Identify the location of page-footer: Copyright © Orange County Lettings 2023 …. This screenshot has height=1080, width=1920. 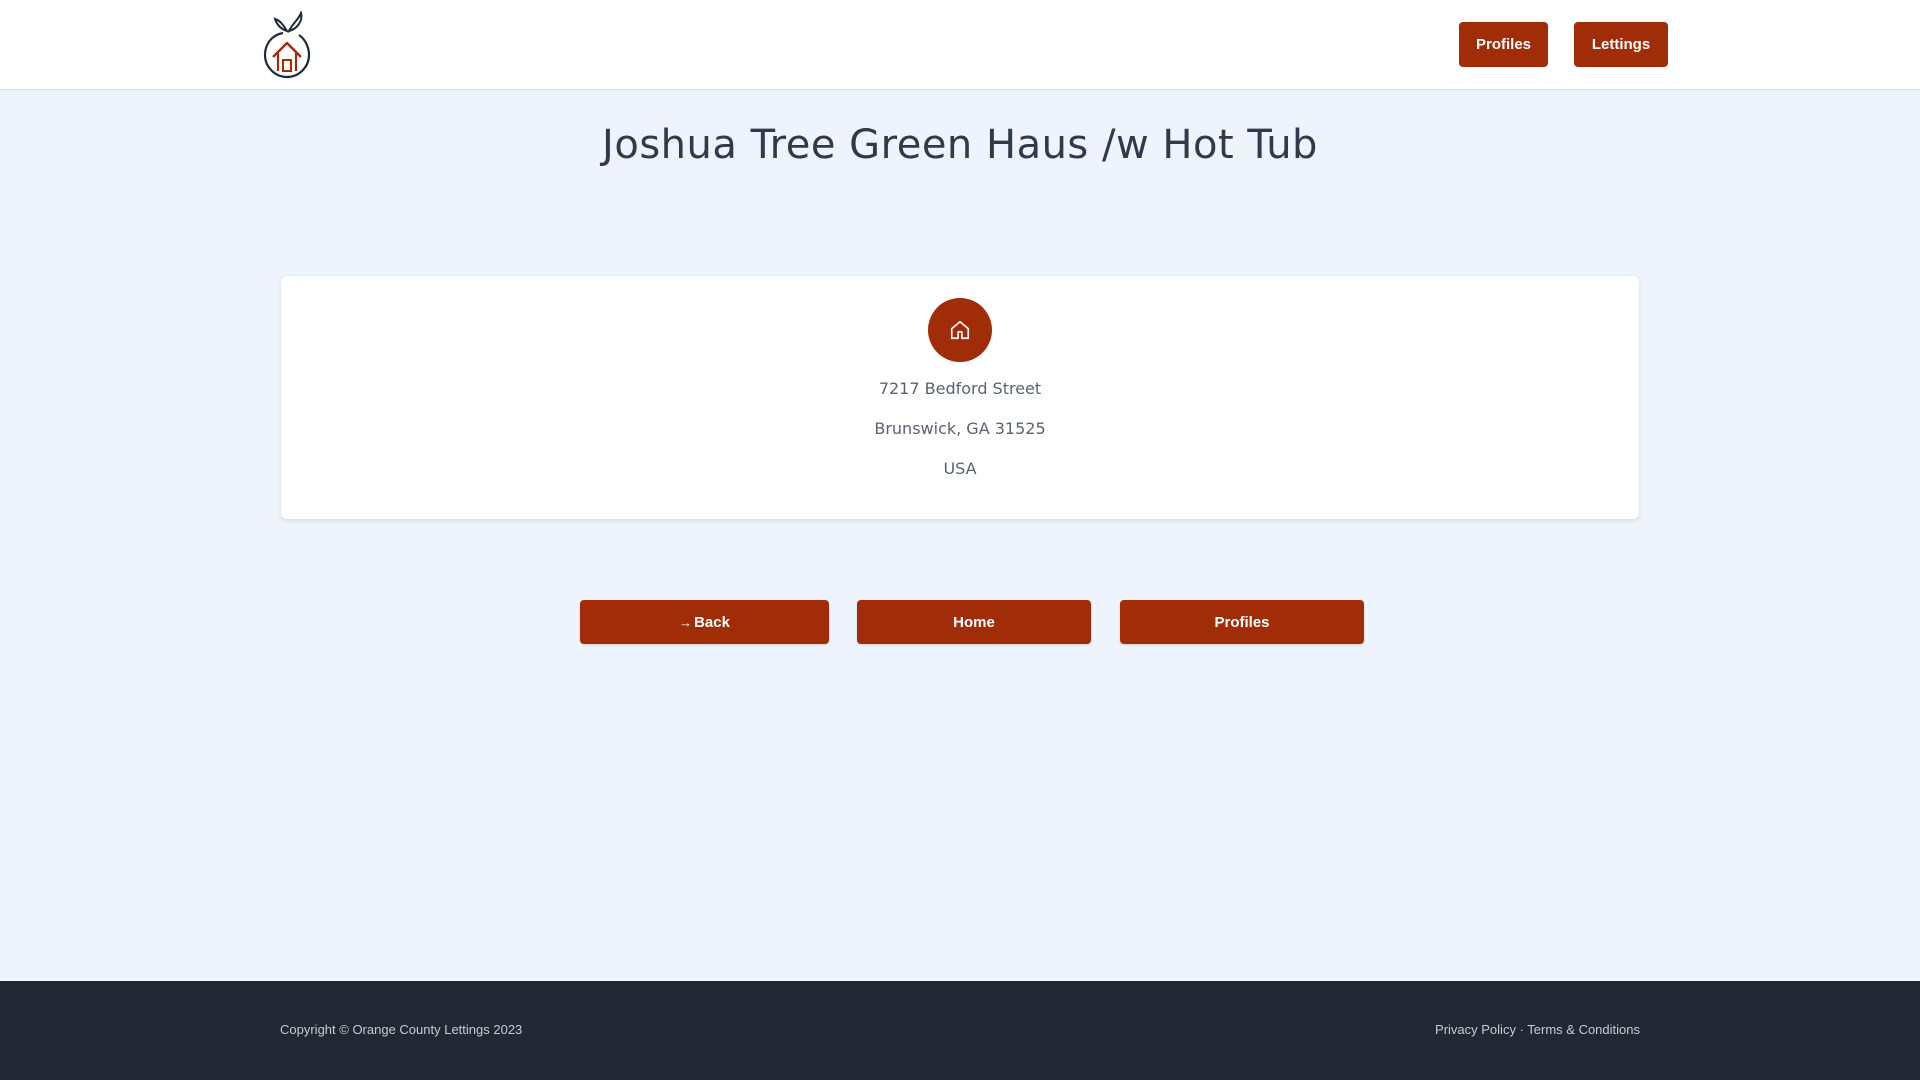
(960, 1030).